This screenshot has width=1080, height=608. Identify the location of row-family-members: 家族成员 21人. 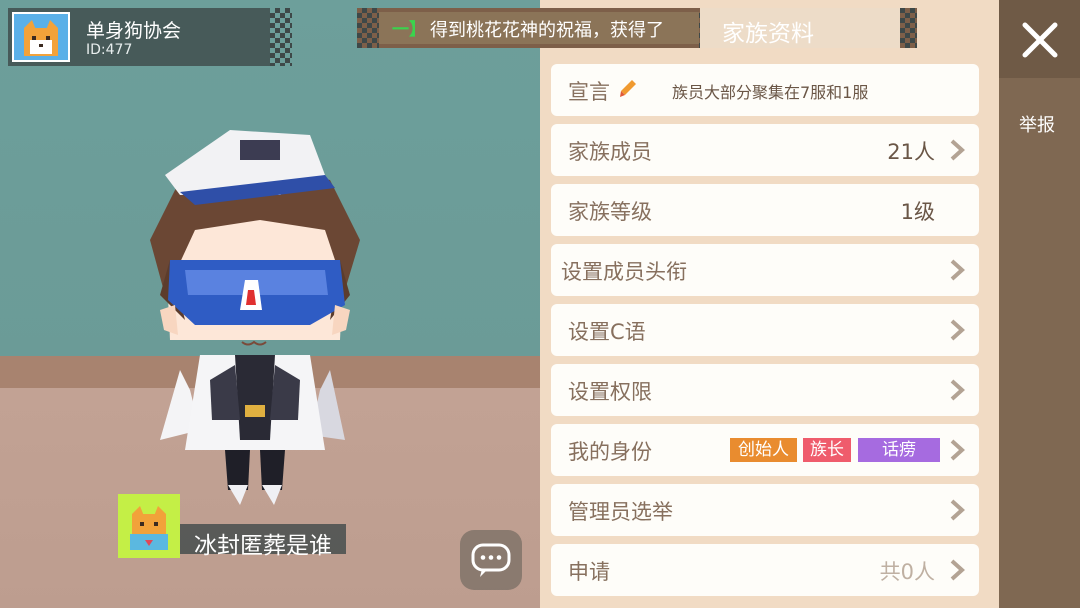
(765, 150).